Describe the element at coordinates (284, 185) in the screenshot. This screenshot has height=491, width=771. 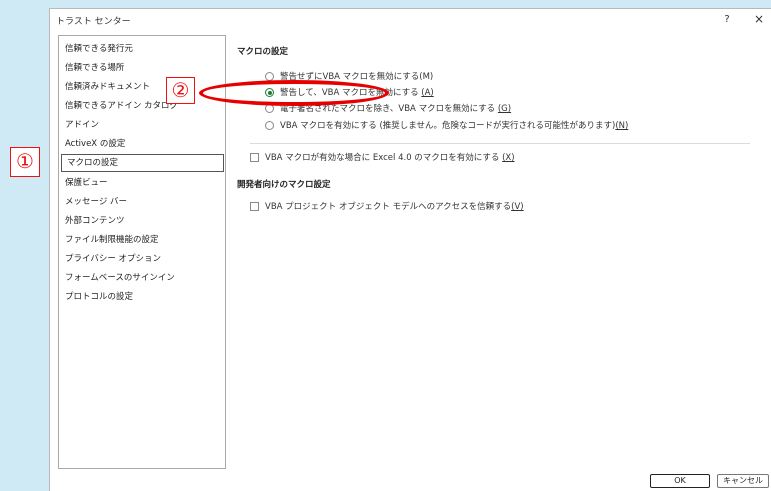
I see `developer-settings-title: 開発者向けのマクロ設定` at that location.